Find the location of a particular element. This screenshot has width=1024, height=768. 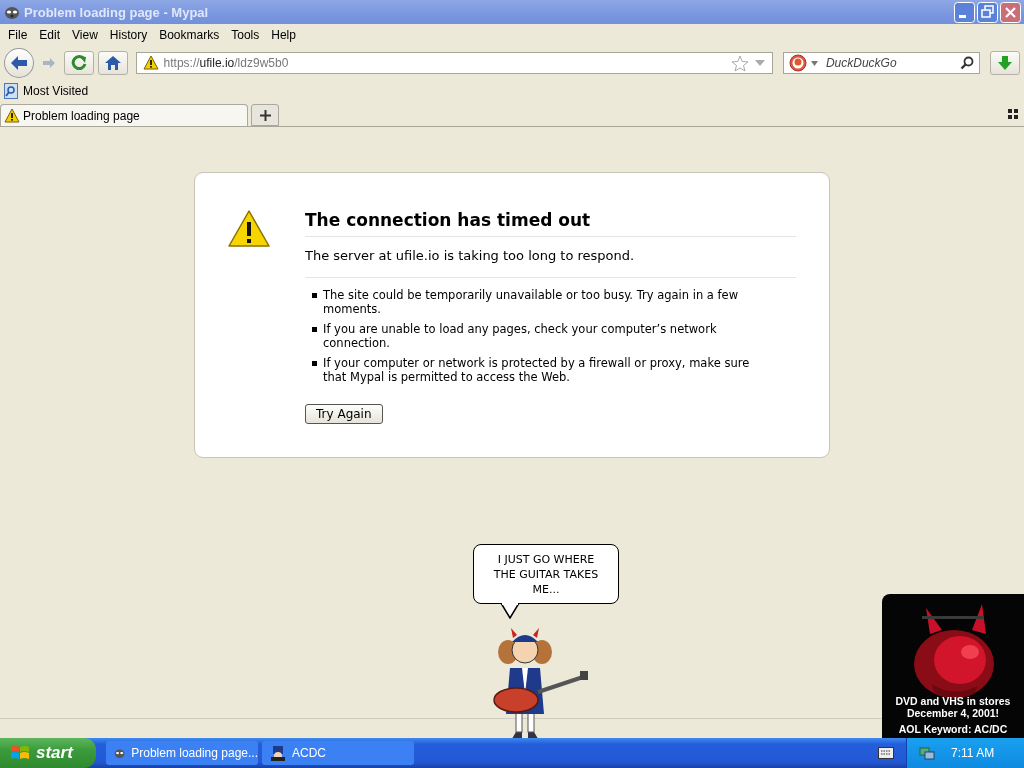

back-button is located at coordinates (19, 63).